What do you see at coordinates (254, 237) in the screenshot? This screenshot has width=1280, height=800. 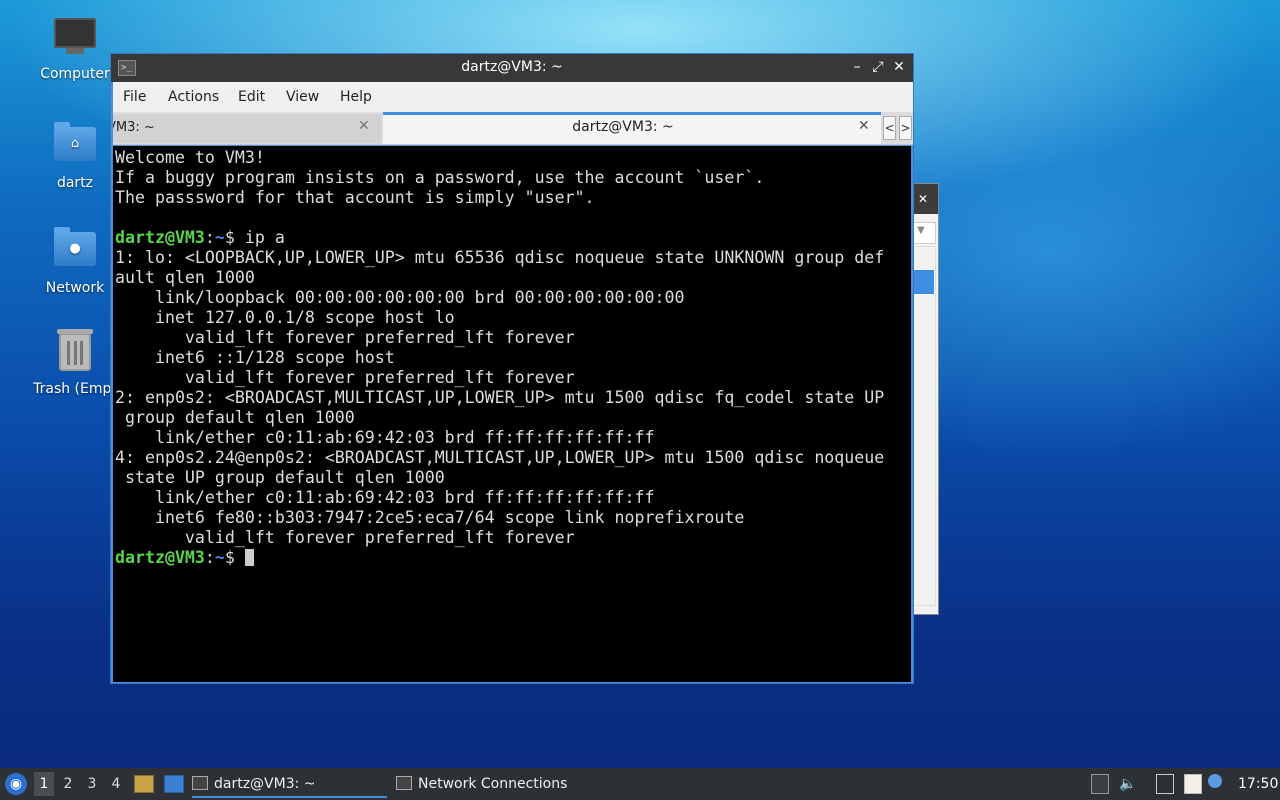 I see `prompt-command: $ ip a` at bounding box center [254, 237].